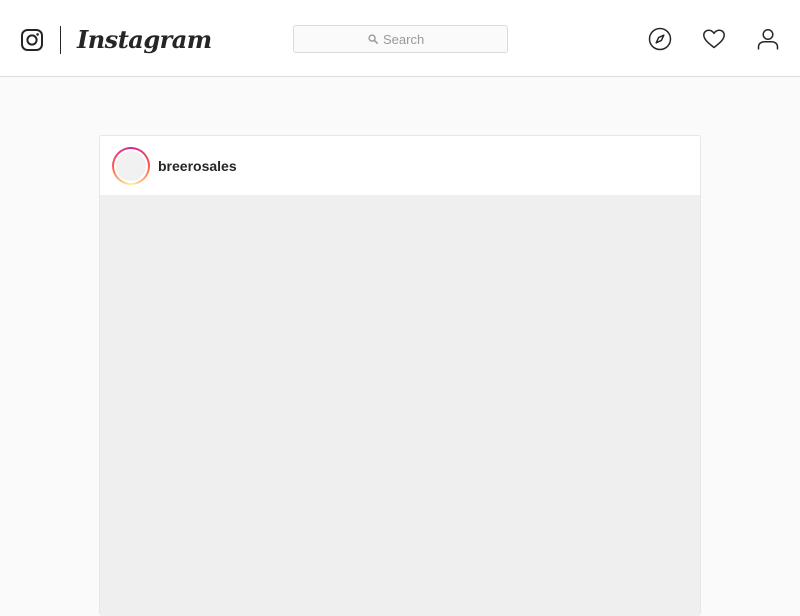  I want to click on avatar, so click(131, 165).